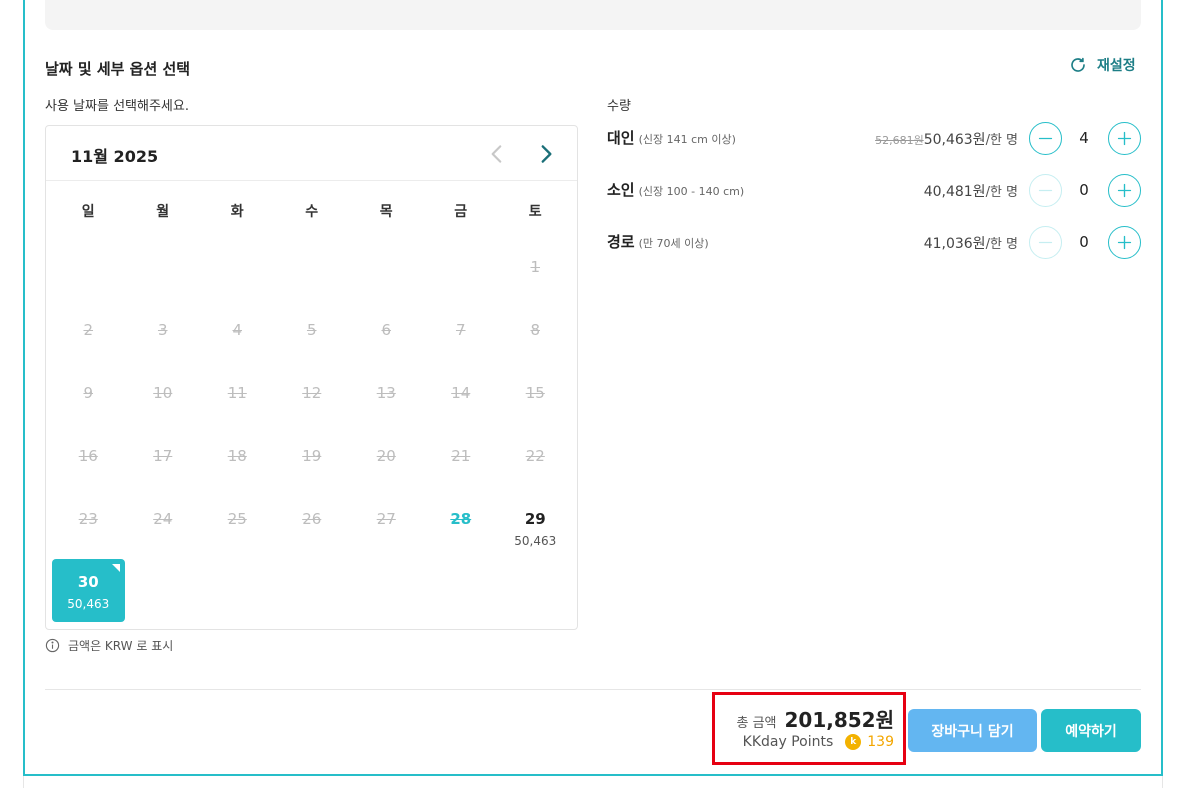 This screenshot has width=1179, height=788. I want to click on calendar-day: 25, so click(237, 527).